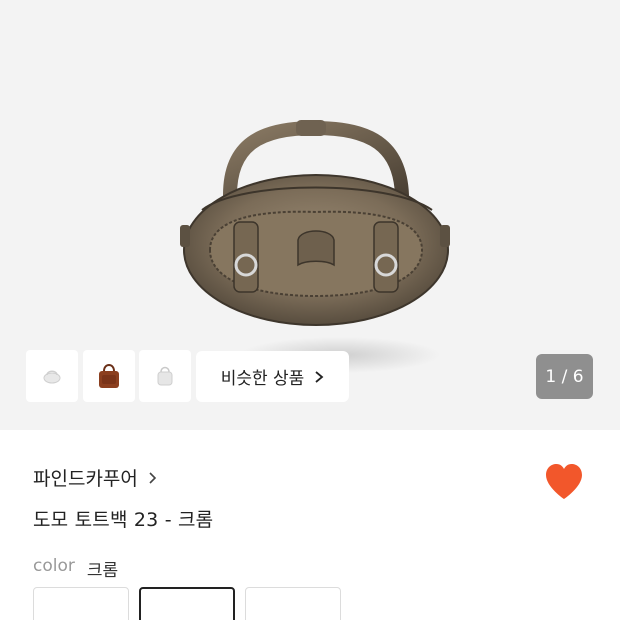 This screenshot has height=620, width=620. Describe the element at coordinates (102, 571) in the screenshot. I see `color-value: 크롬` at that location.